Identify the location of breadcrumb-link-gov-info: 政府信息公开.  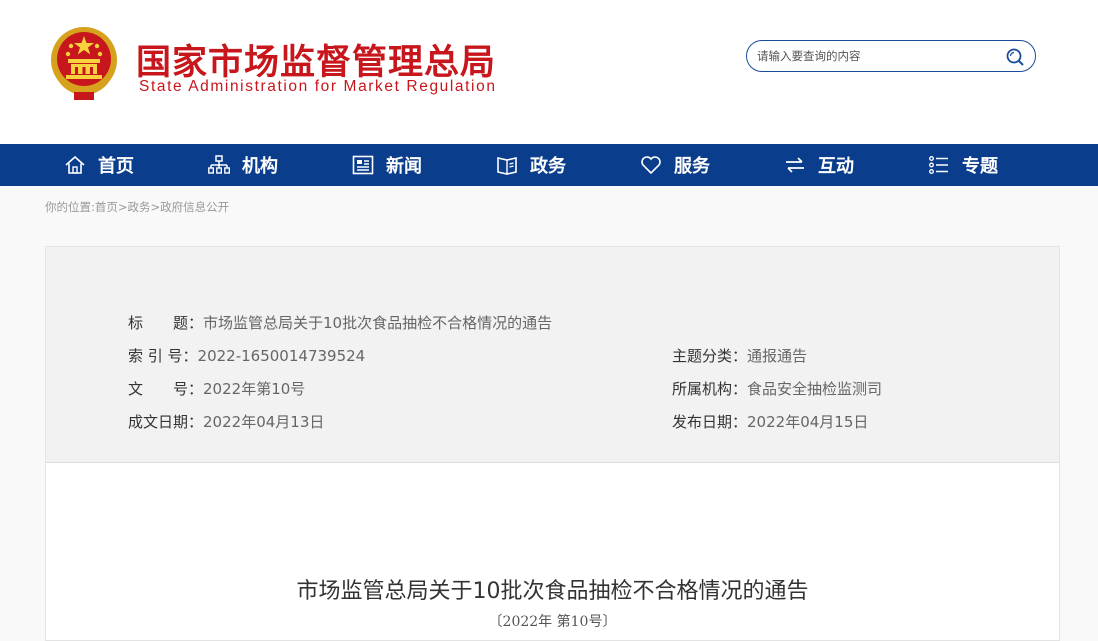
(194, 207).